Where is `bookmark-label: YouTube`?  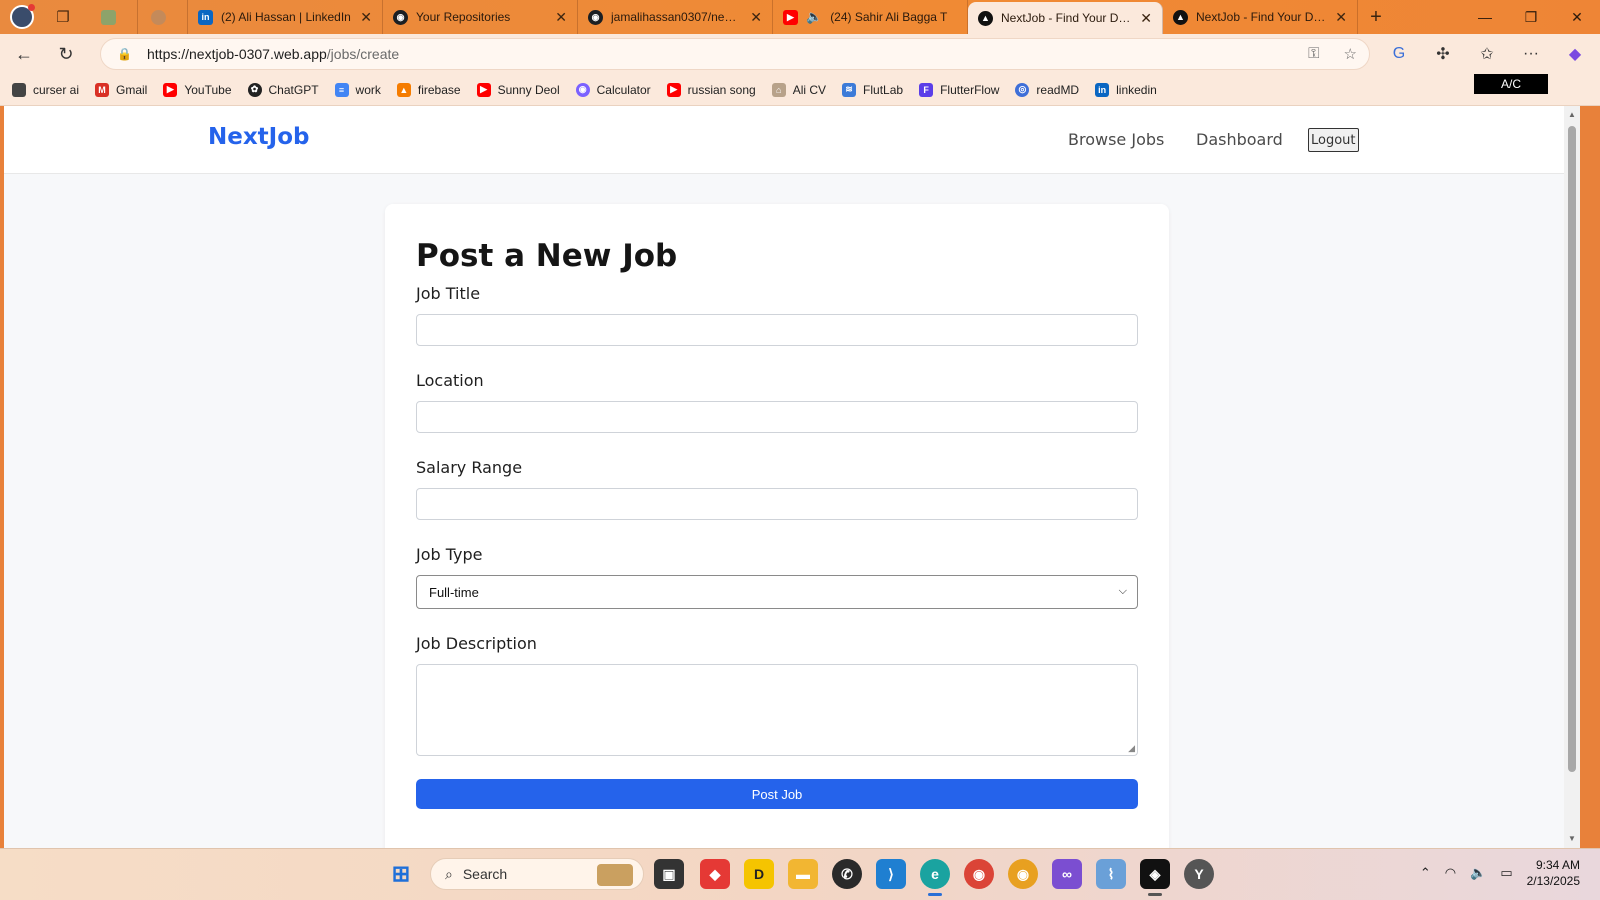
bookmark-label: YouTube is located at coordinates (208, 89).